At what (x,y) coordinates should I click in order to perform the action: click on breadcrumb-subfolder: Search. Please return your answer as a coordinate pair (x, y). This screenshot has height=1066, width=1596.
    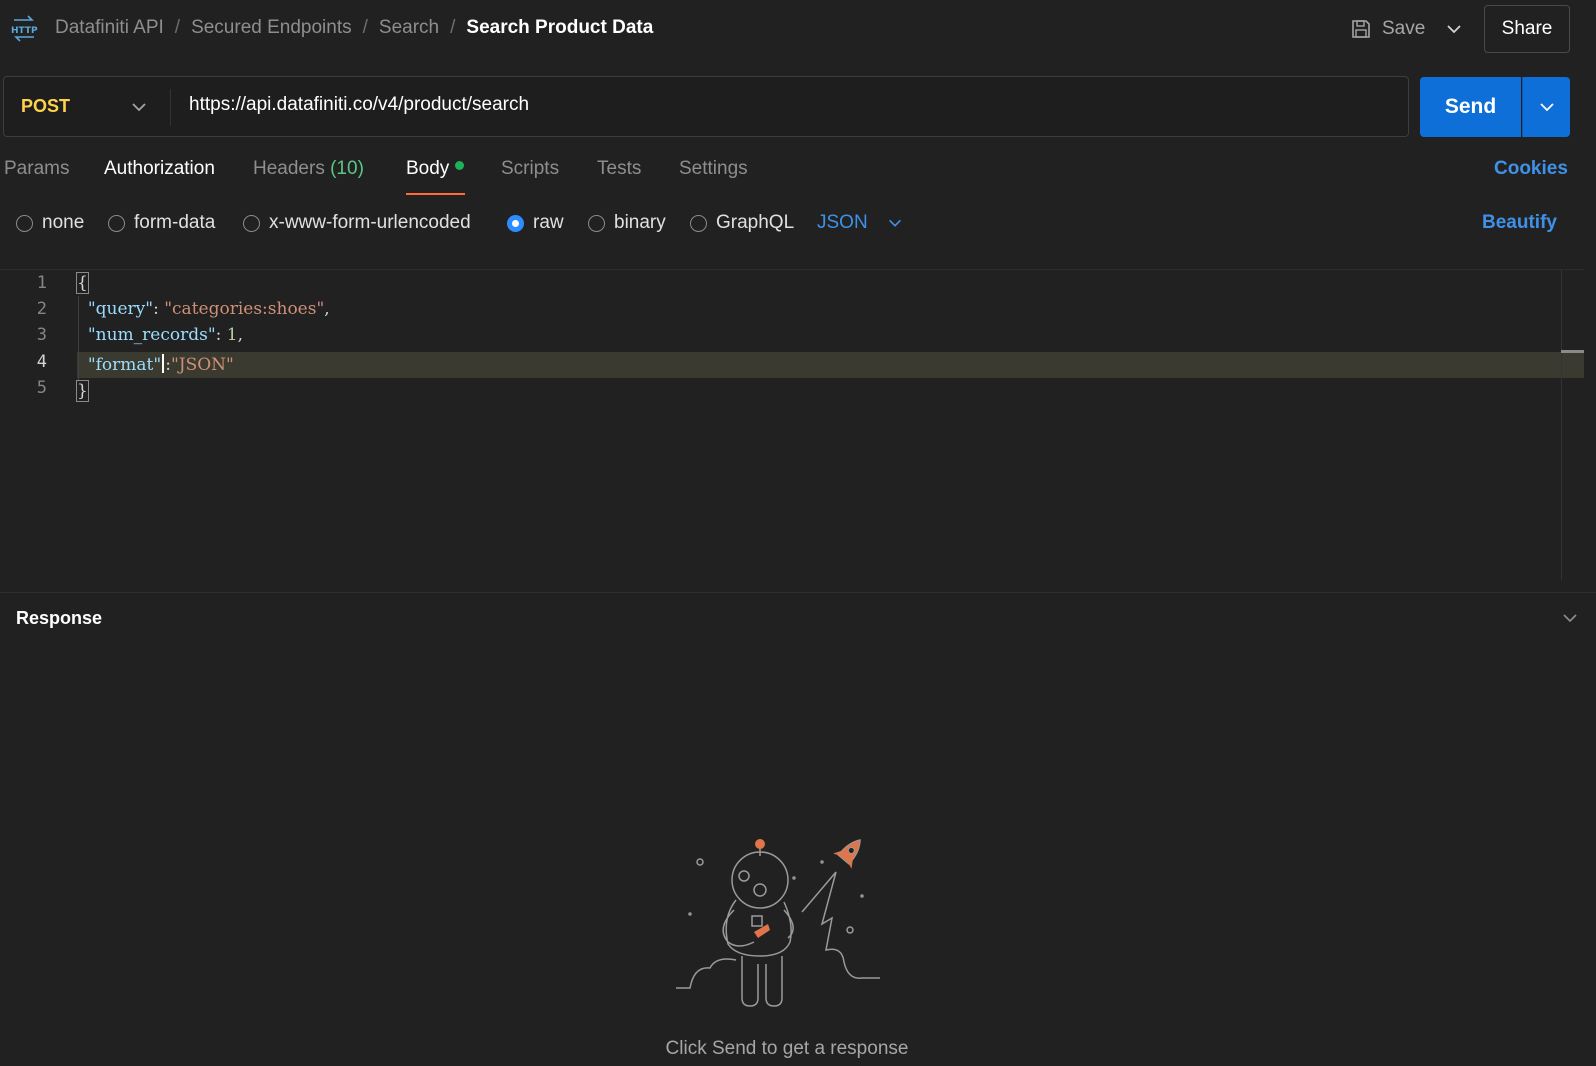
    Looking at the image, I should click on (409, 28).